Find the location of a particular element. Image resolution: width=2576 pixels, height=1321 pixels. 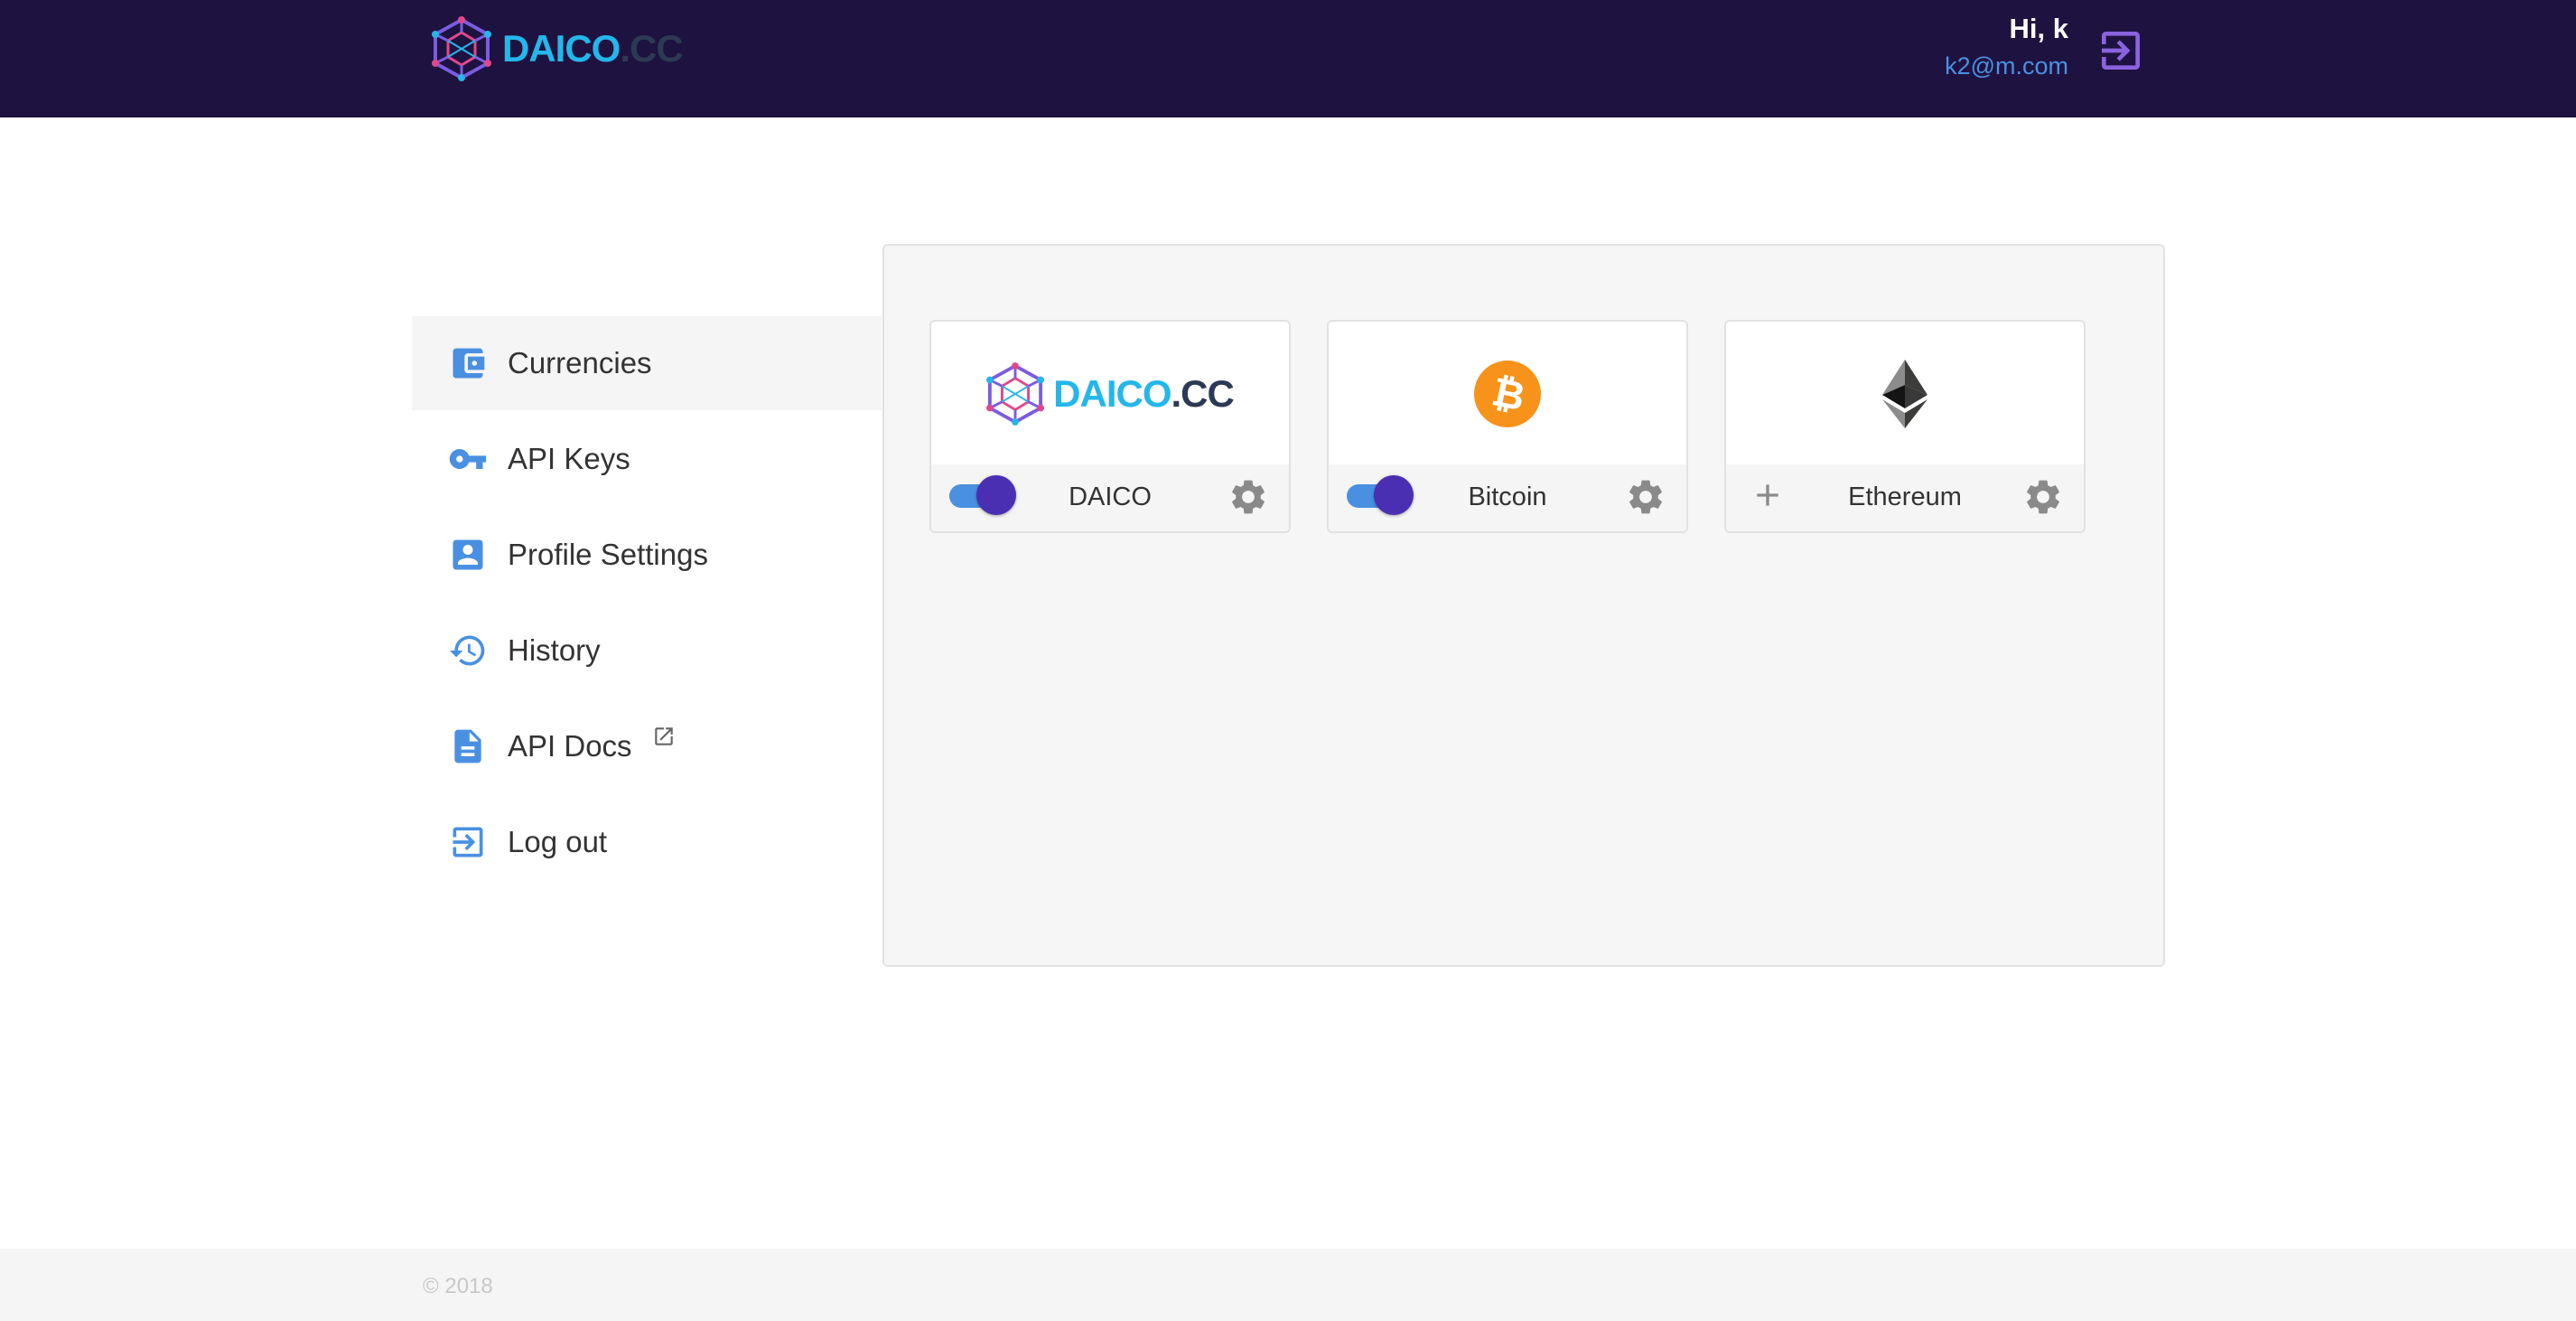

currency-logo-area: DAICO.CC is located at coordinates (1110, 394).